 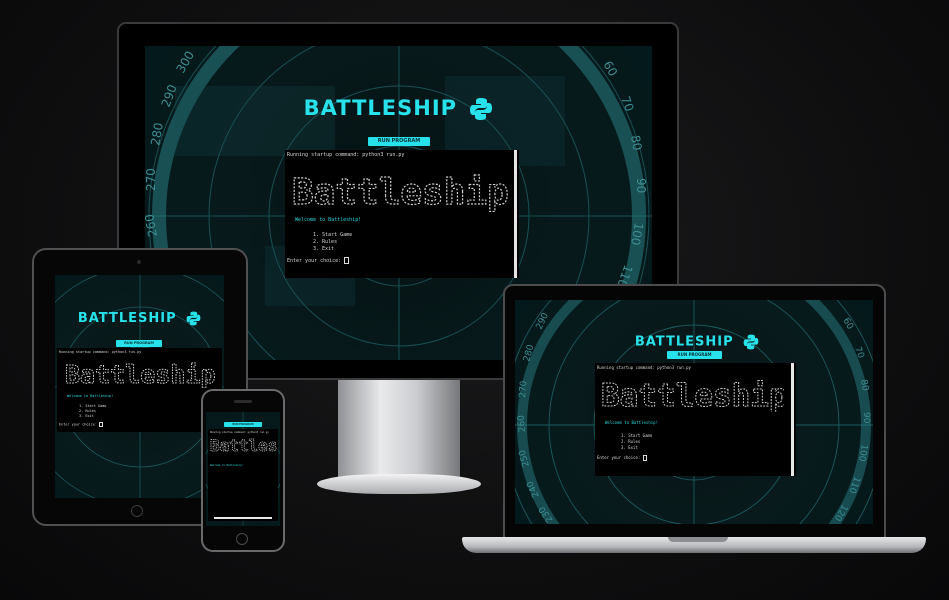 I want to click on radar-label: 110, so click(x=853, y=485).